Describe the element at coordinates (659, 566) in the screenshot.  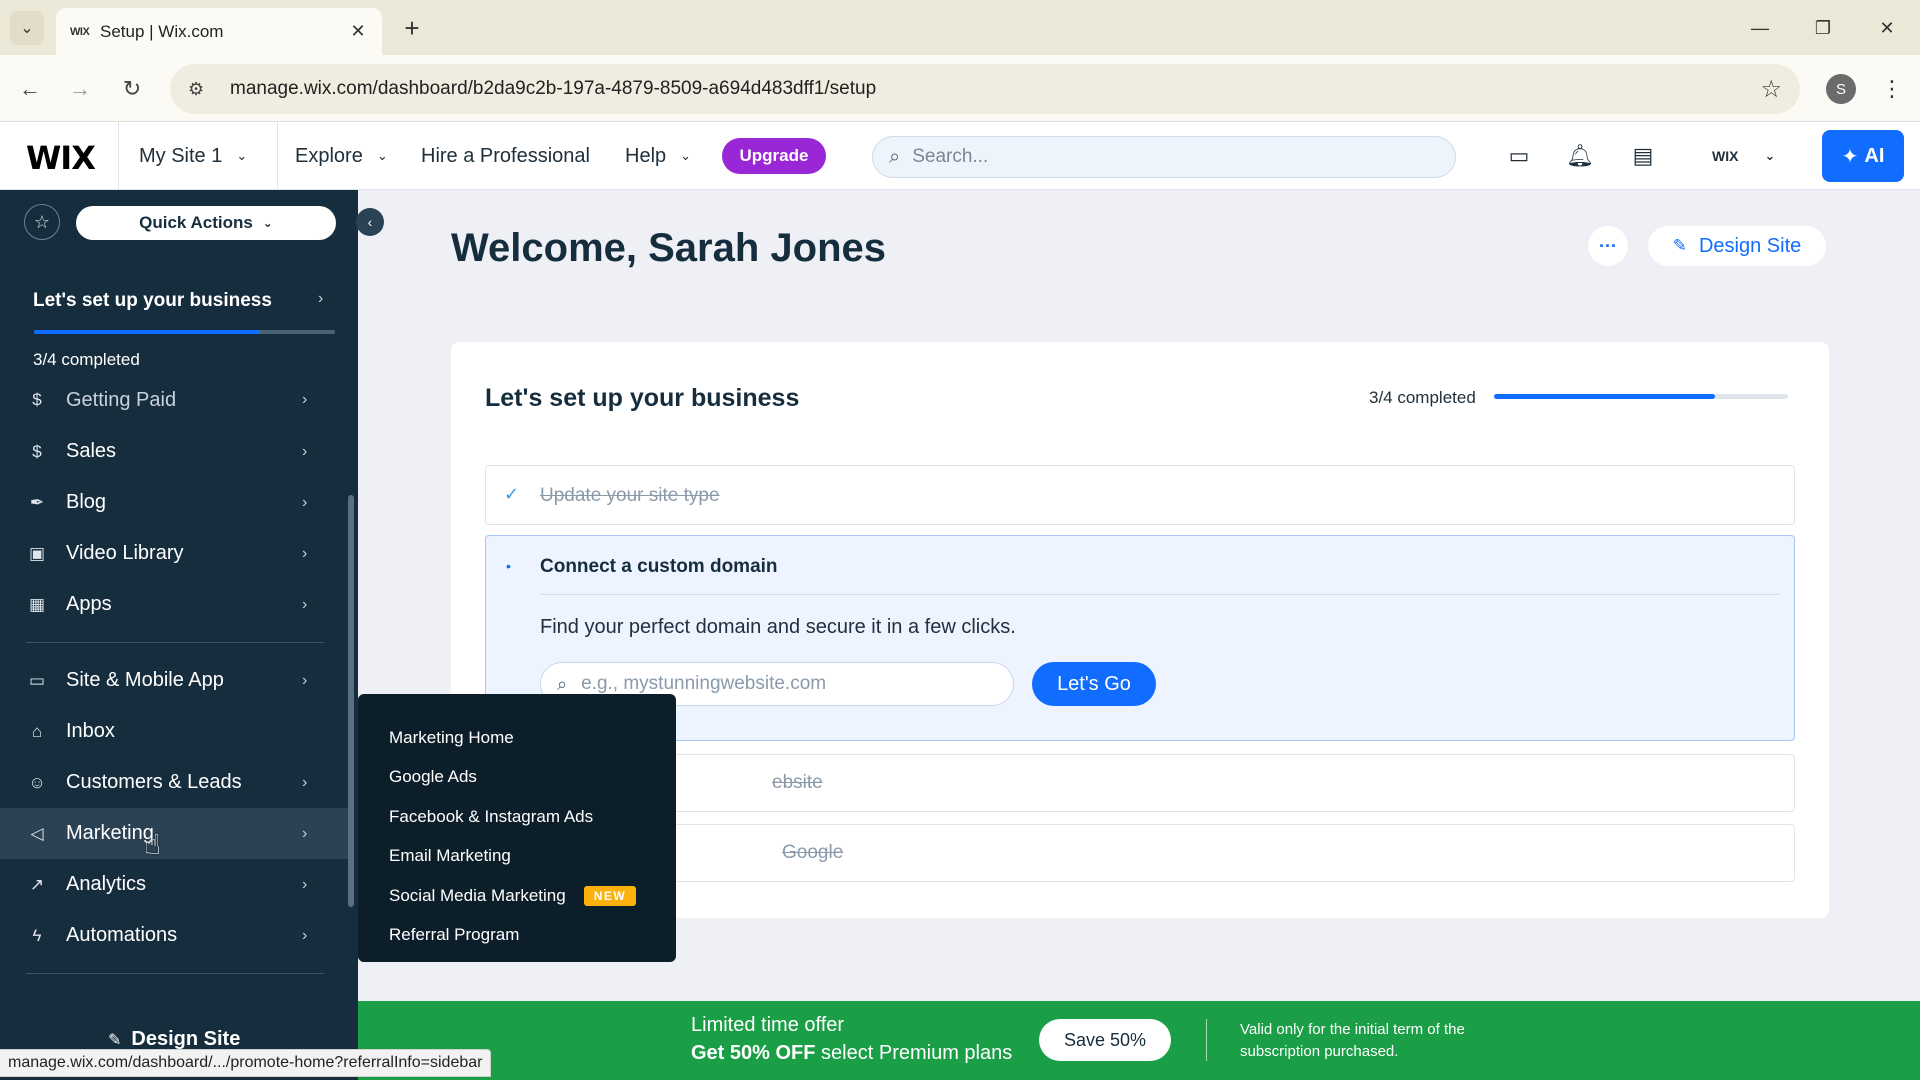
I see `step-title: Connect a custom domain` at that location.